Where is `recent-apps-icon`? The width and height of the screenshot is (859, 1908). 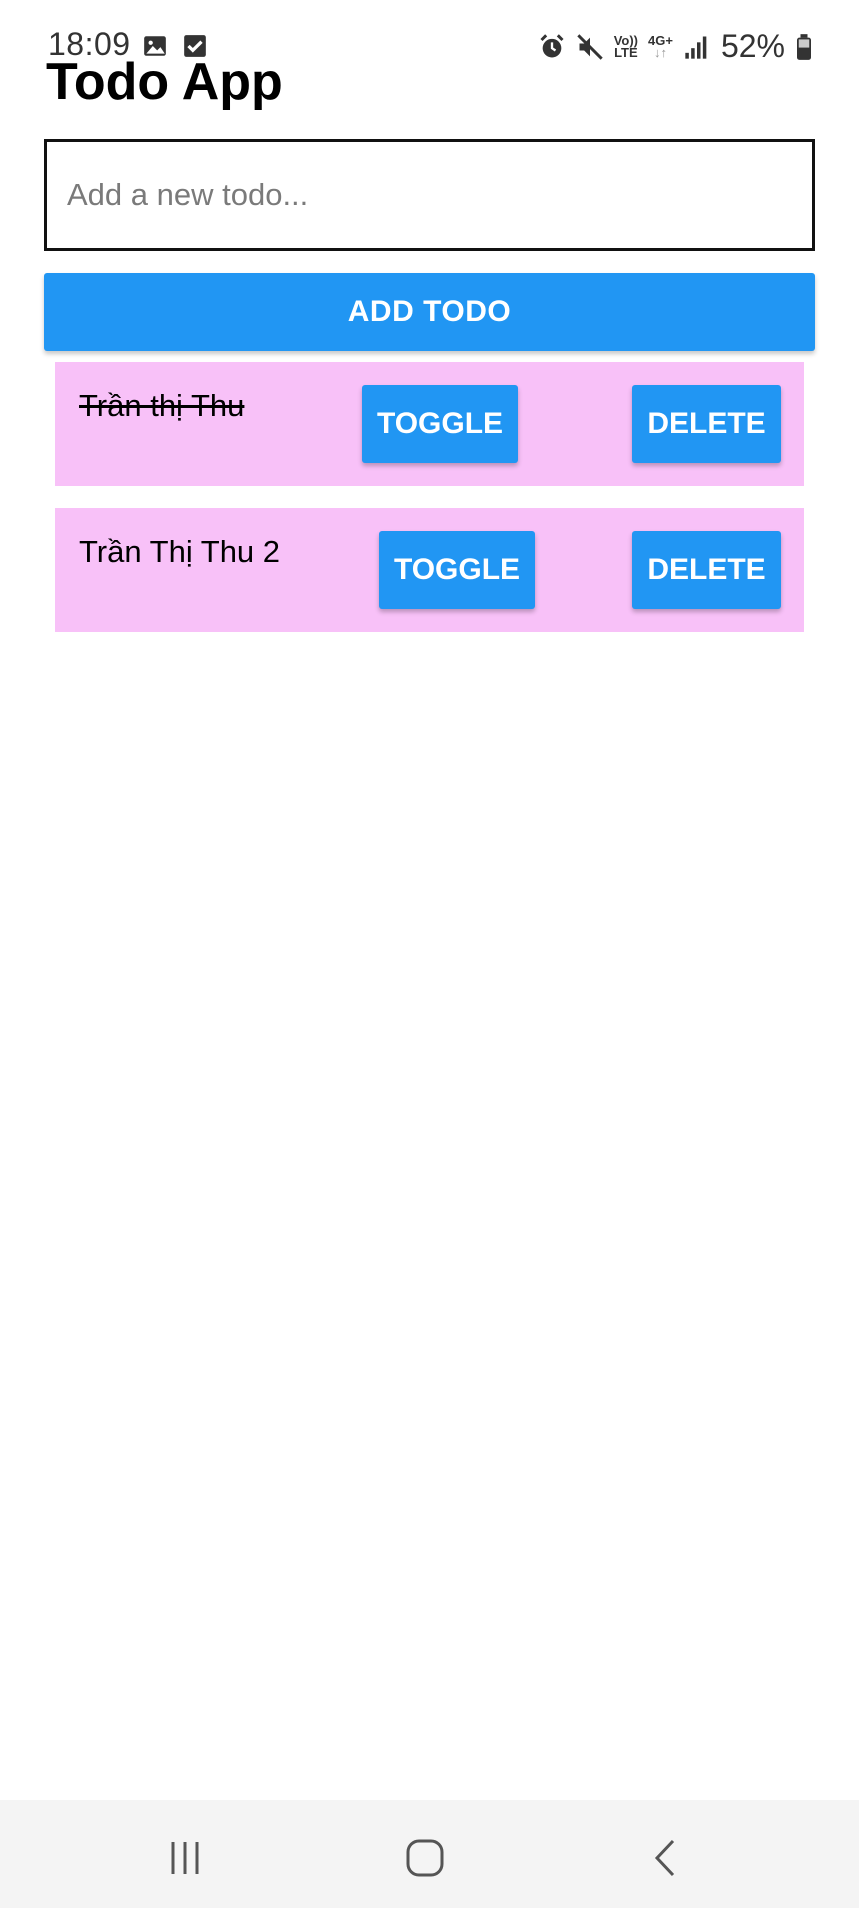
recent-apps-icon is located at coordinates (185, 1858).